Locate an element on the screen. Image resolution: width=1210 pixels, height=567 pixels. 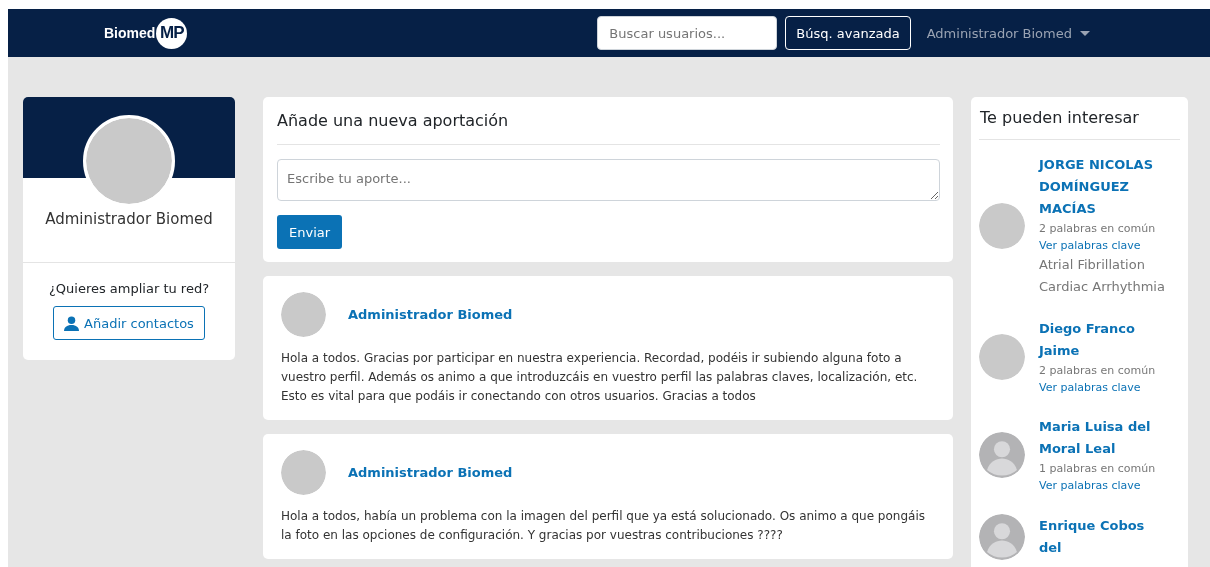
user-name-link: JORGE NICOLAS DOMÍNGUEZ MACÍAS is located at coordinates (1103, 187).